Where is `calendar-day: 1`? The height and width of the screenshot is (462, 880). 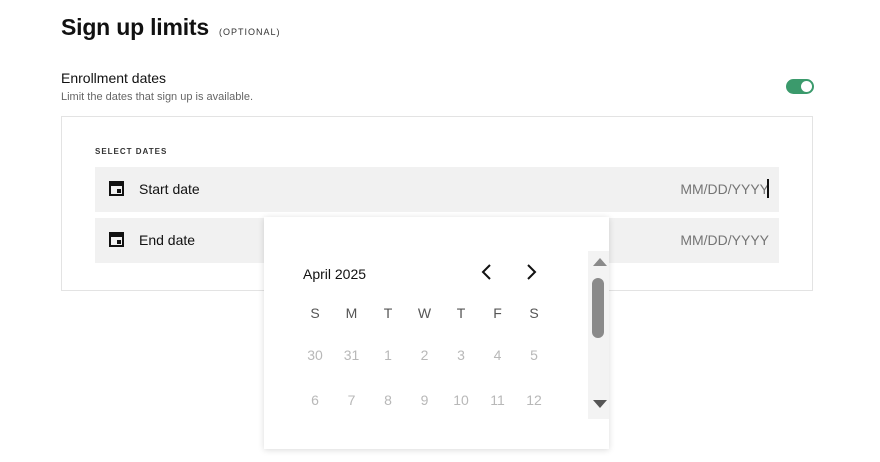
calendar-day: 1 is located at coordinates (388, 355).